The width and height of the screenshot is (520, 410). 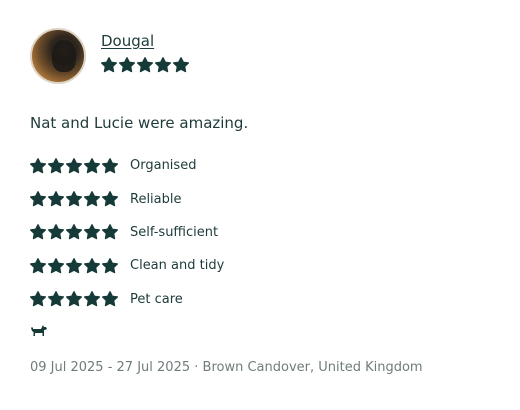 What do you see at coordinates (110, 367) in the screenshot?
I see `stay-dates: 09 Jul 2025 - 27 Jul 2025` at bounding box center [110, 367].